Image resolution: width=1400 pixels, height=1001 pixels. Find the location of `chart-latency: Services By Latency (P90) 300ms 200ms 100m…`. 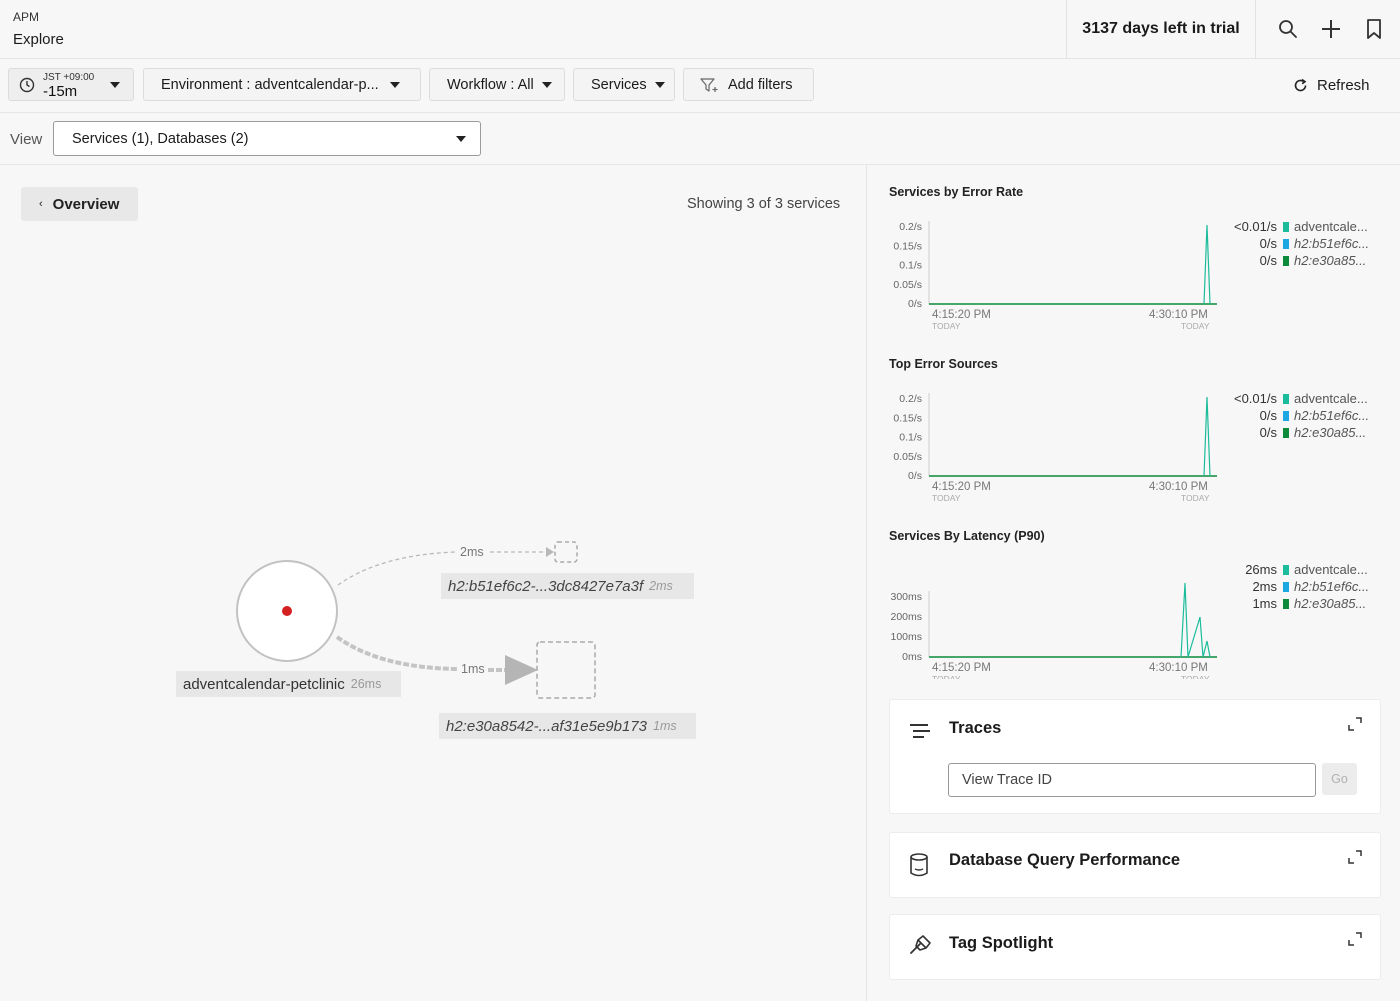

chart-latency: Services By Latency (P90) 300ms 200ms 100m… is located at coordinates (1139, 604).